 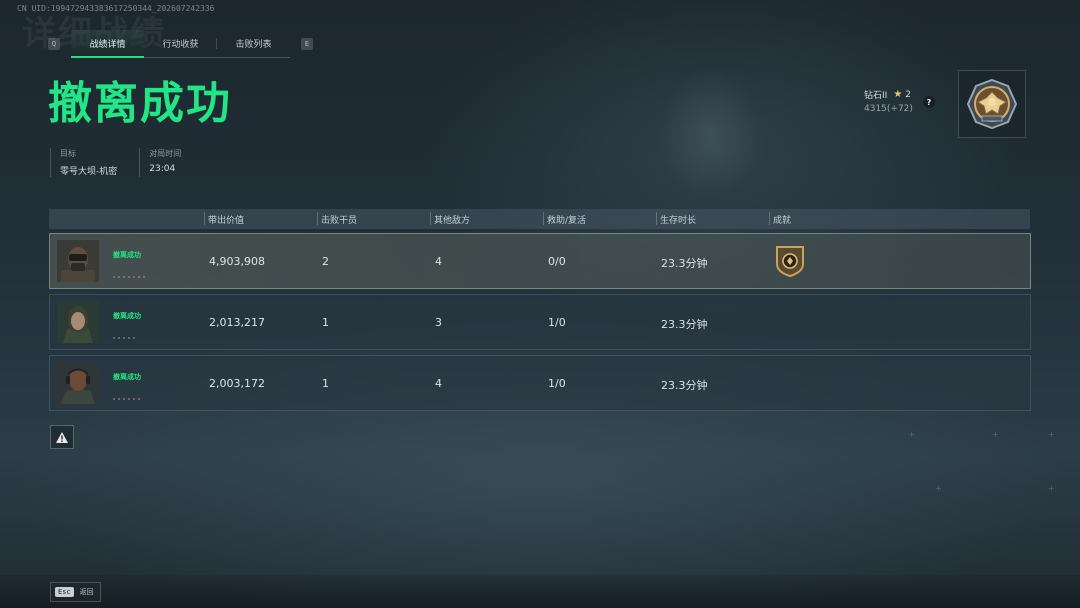 What do you see at coordinates (564, 219) in the screenshot?
I see `header-assist: 救助/复活` at bounding box center [564, 219].